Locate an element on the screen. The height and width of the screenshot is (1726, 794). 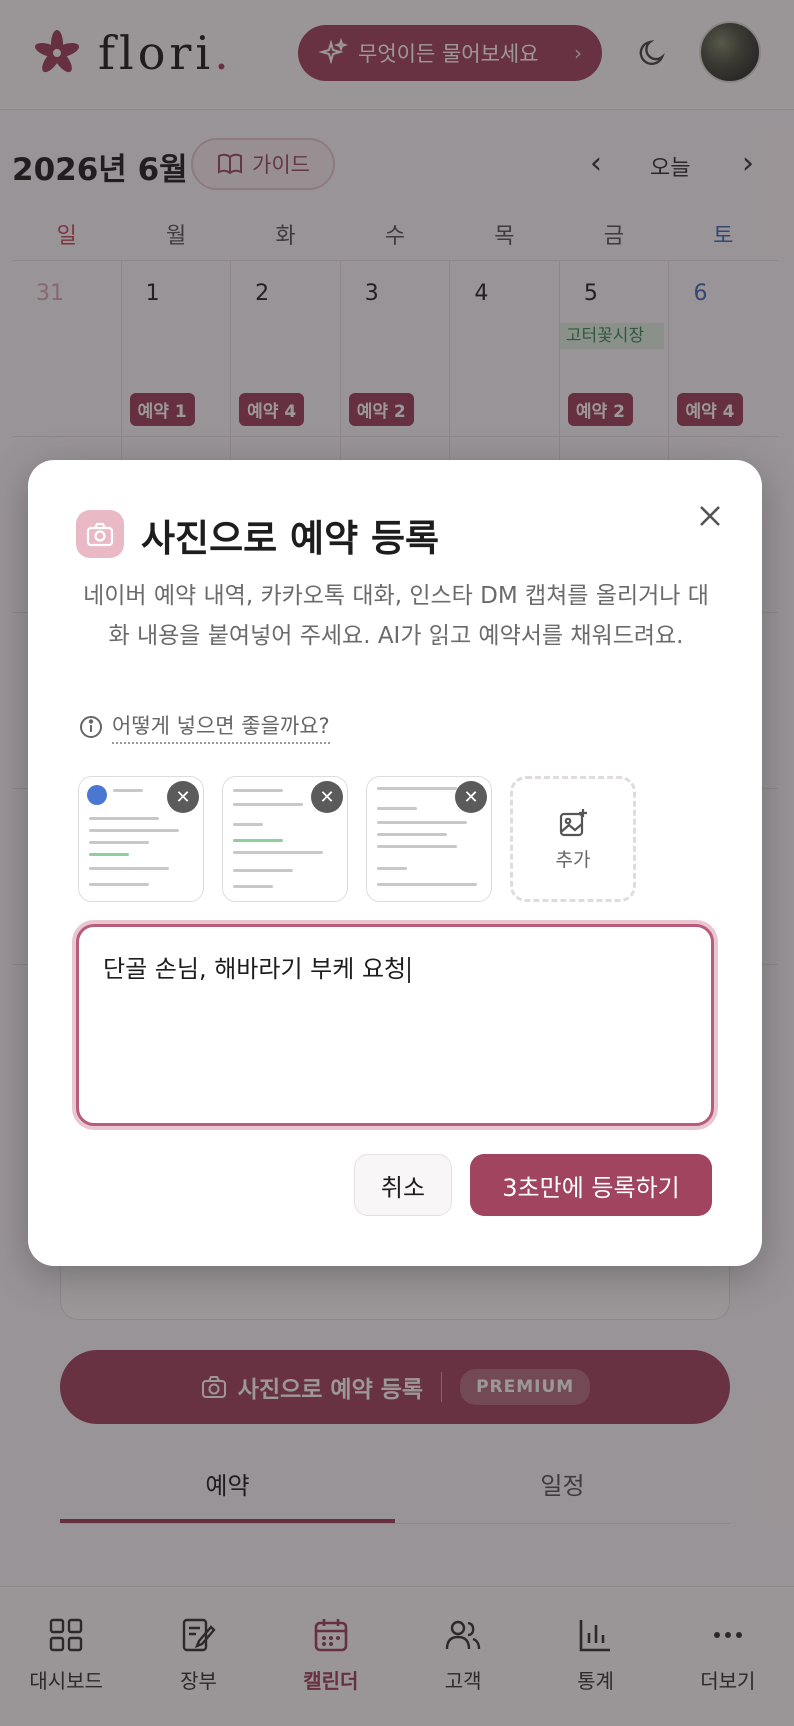
info-icon is located at coordinates (91, 727).